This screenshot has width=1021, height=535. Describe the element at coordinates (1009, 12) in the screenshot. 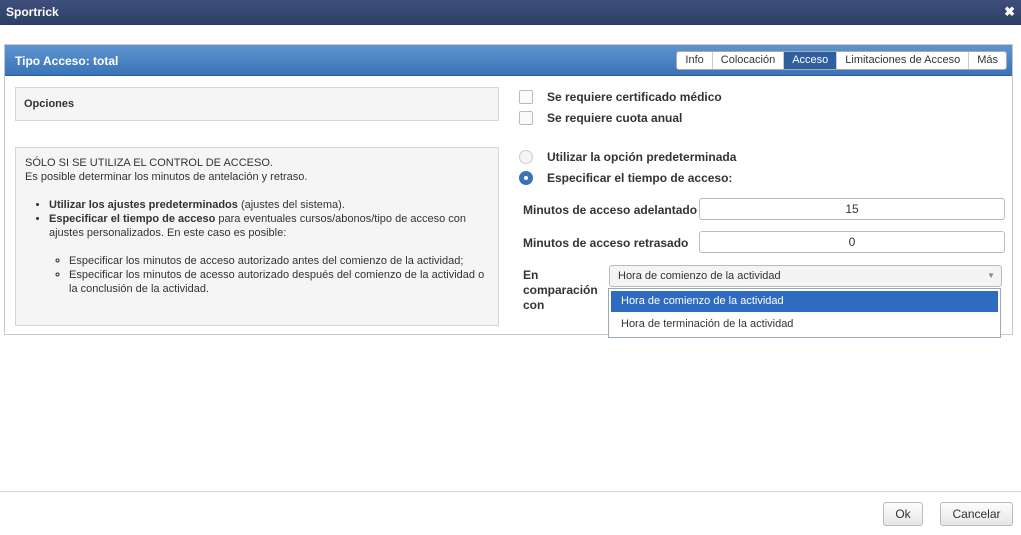

I see `close-icon: ✖` at that location.